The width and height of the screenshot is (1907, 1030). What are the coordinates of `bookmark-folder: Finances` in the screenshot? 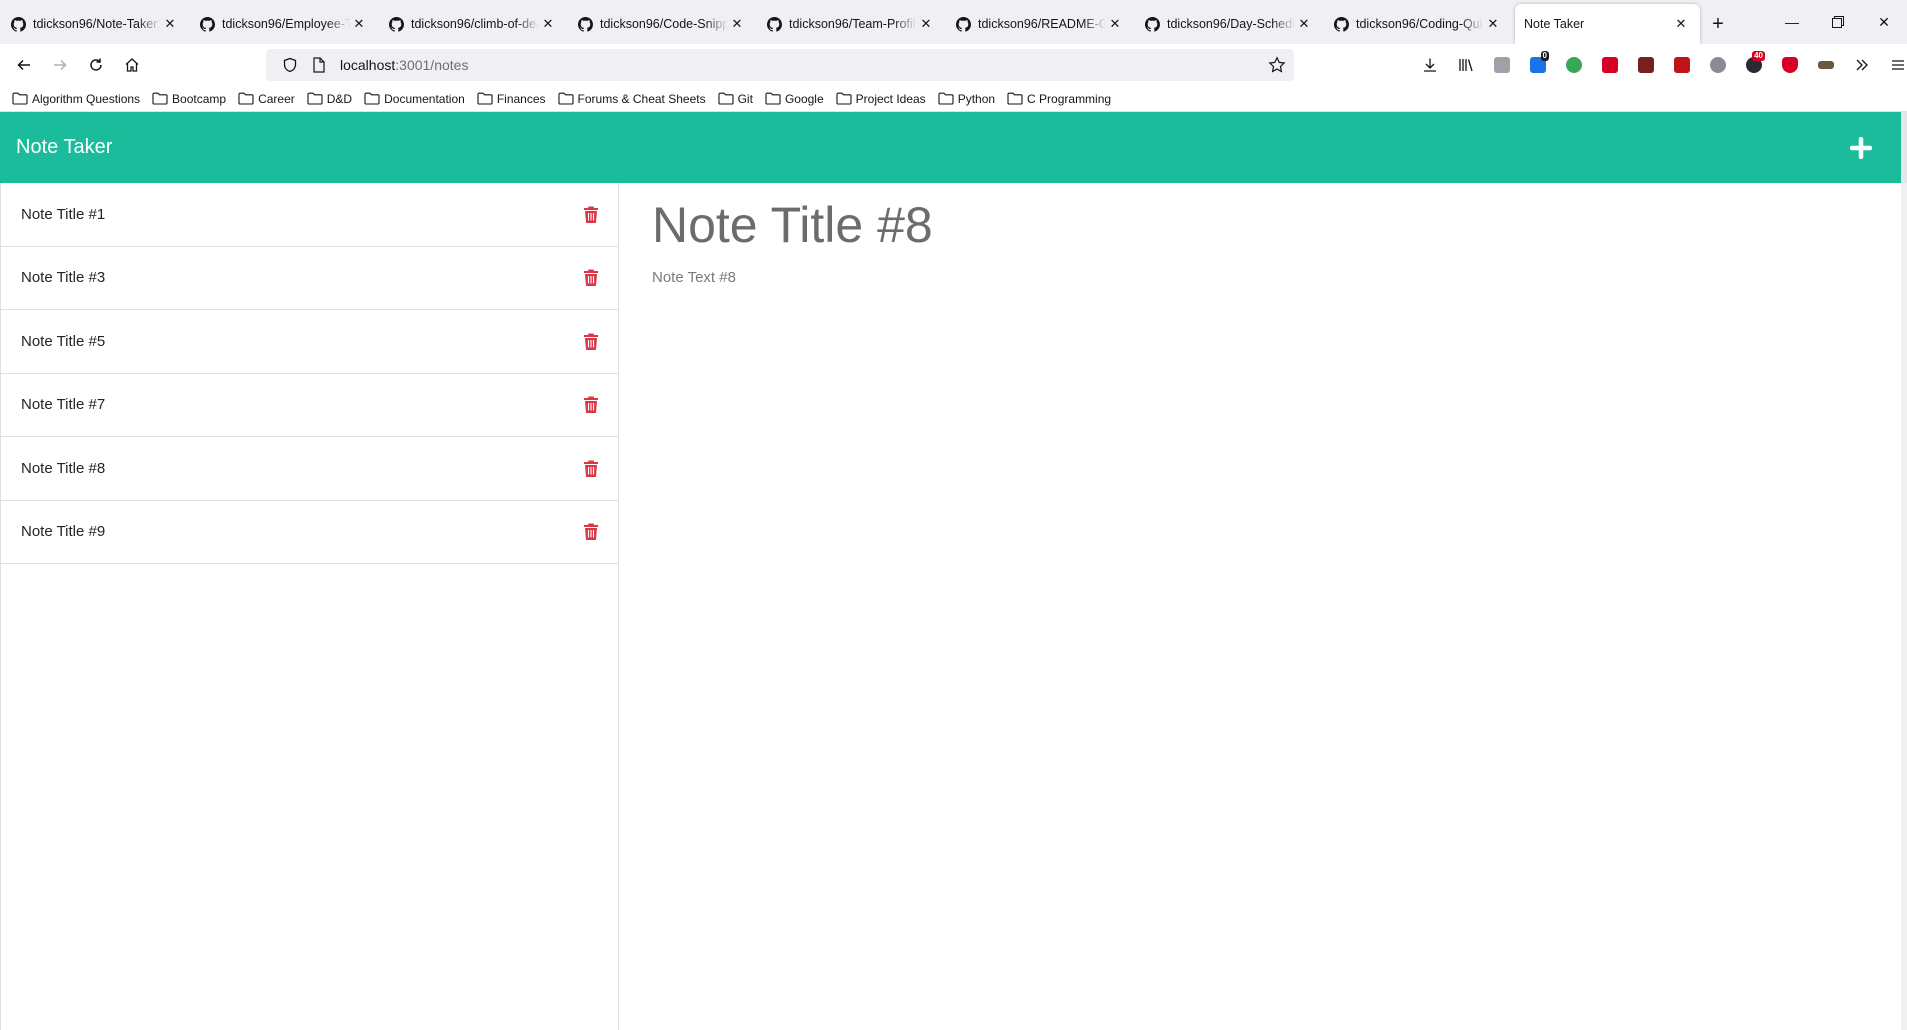 It's located at (511, 99).